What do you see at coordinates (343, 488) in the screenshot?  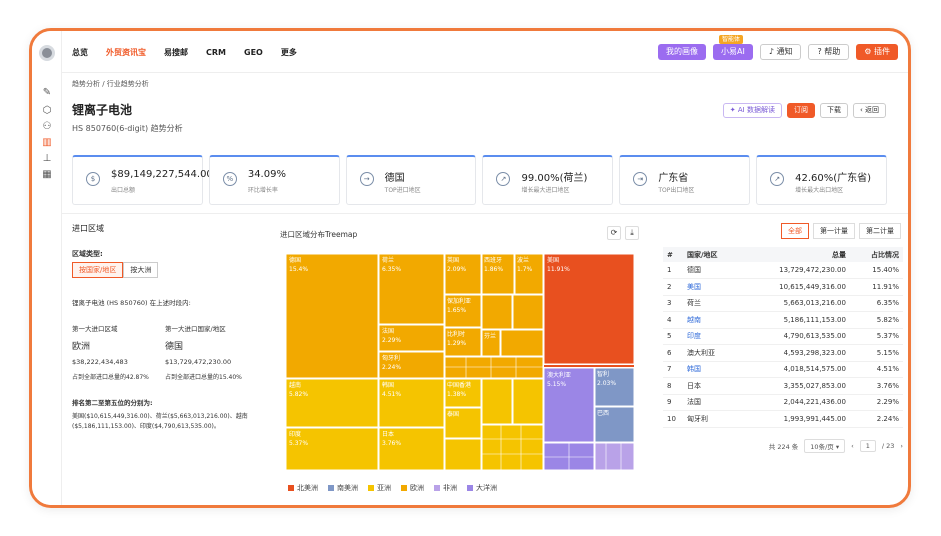 I see `legend-item: 南美洲` at bounding box center [343, 488].